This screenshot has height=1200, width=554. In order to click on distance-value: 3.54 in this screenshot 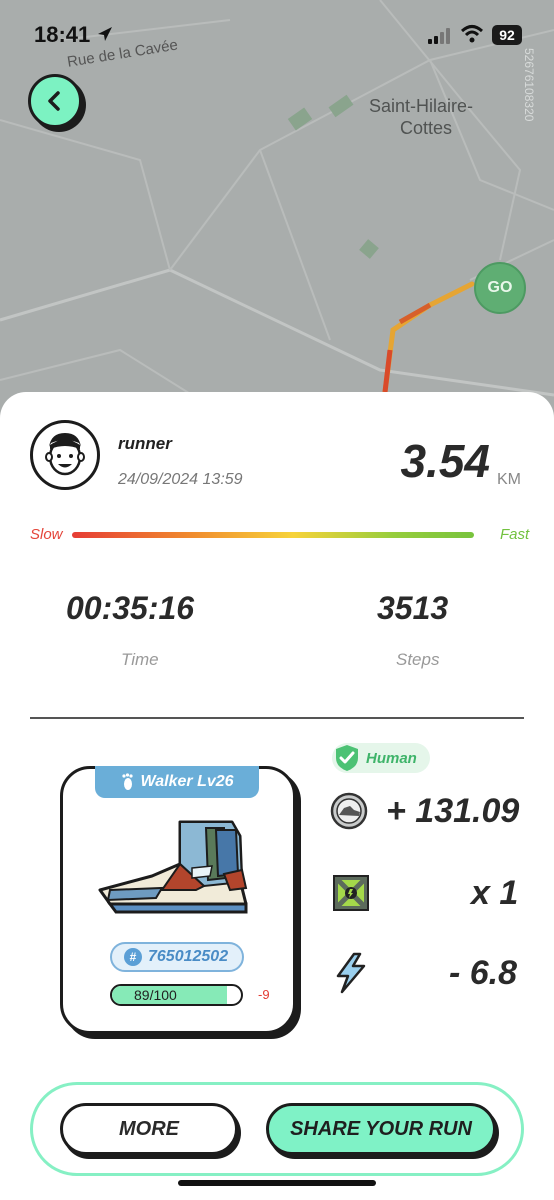, I will do `click(445, 461)`.